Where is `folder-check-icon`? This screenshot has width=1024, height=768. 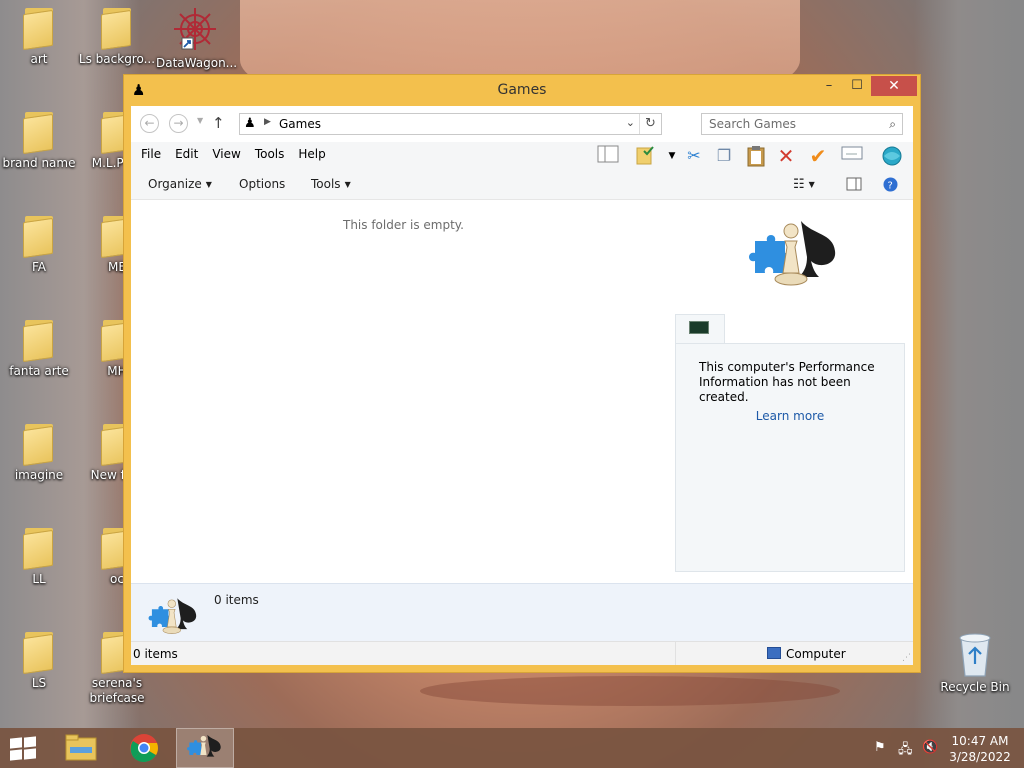 folder-check-icon is located at coordinates (645, 155).